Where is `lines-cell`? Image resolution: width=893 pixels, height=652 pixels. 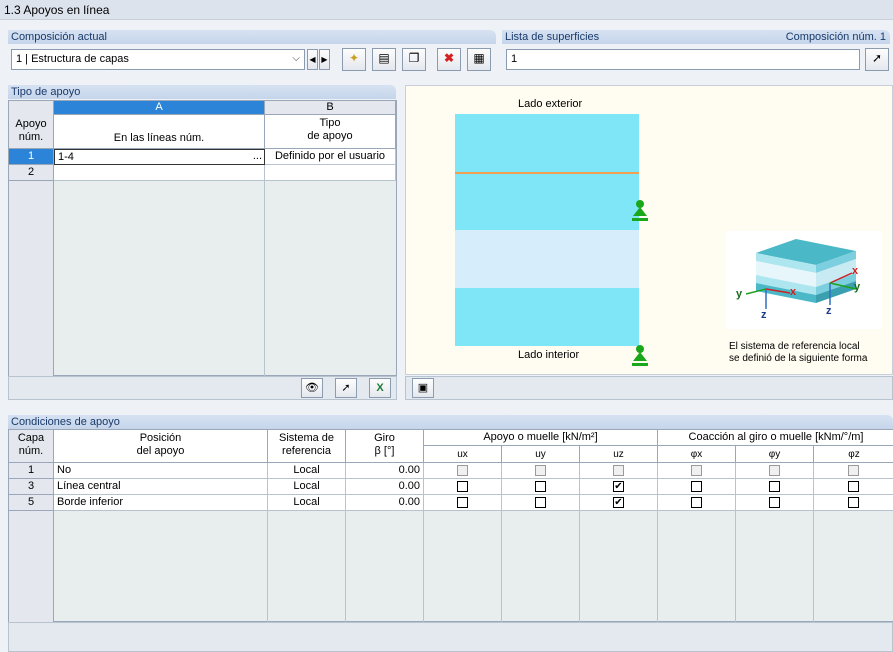 lines-cell is located at coordinates (159, 173).